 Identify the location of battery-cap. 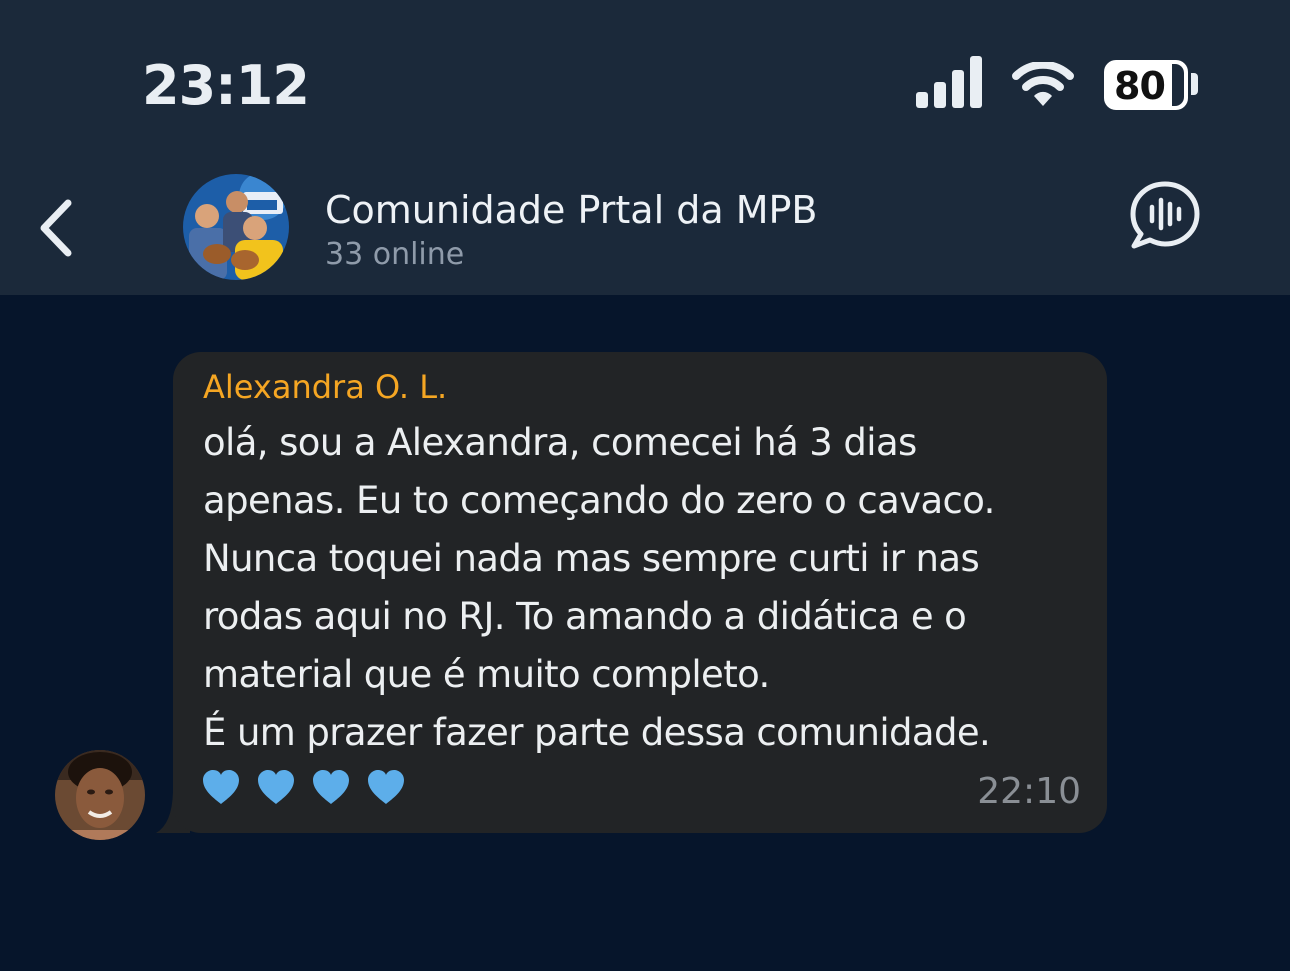
(1194, 84).